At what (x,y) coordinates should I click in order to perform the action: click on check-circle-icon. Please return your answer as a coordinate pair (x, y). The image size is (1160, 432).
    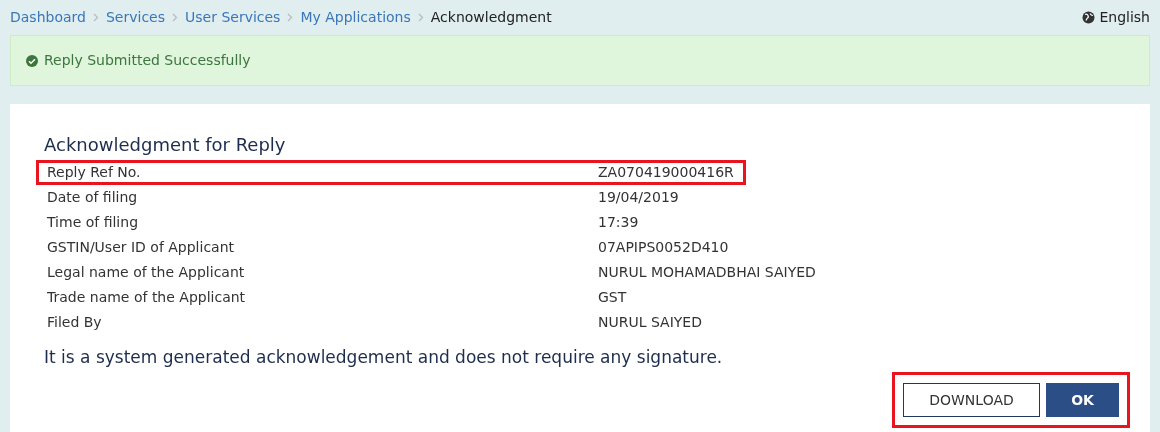
    Looking at the image, I should click on (32, 60).